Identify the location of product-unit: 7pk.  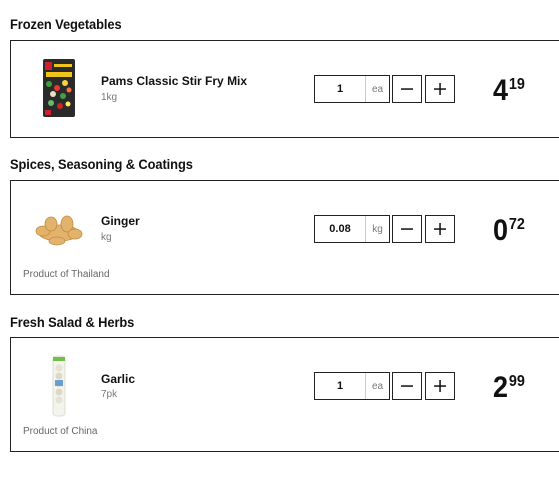
(109, 394).